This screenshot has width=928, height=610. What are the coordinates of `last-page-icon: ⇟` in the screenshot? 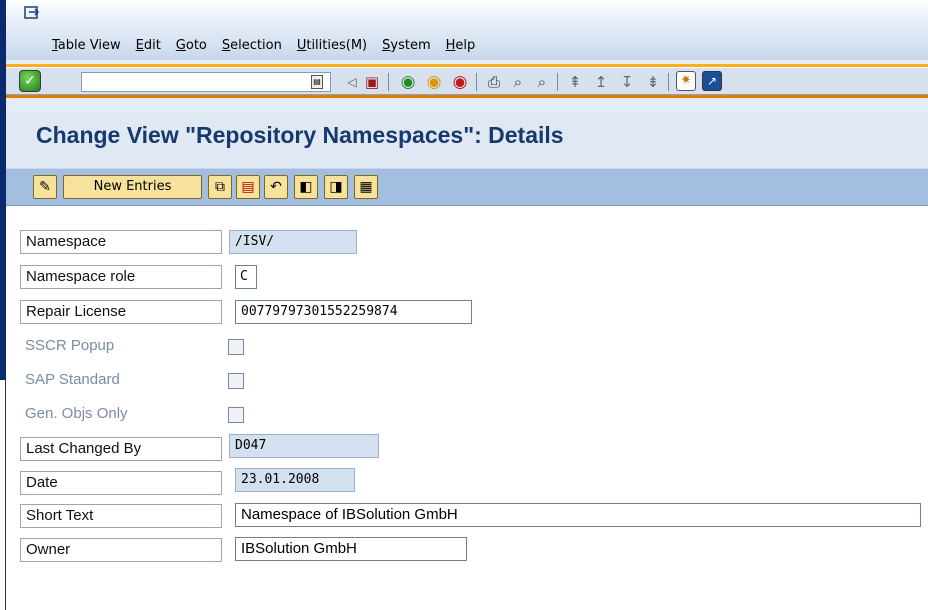 It's located at (653, 82).